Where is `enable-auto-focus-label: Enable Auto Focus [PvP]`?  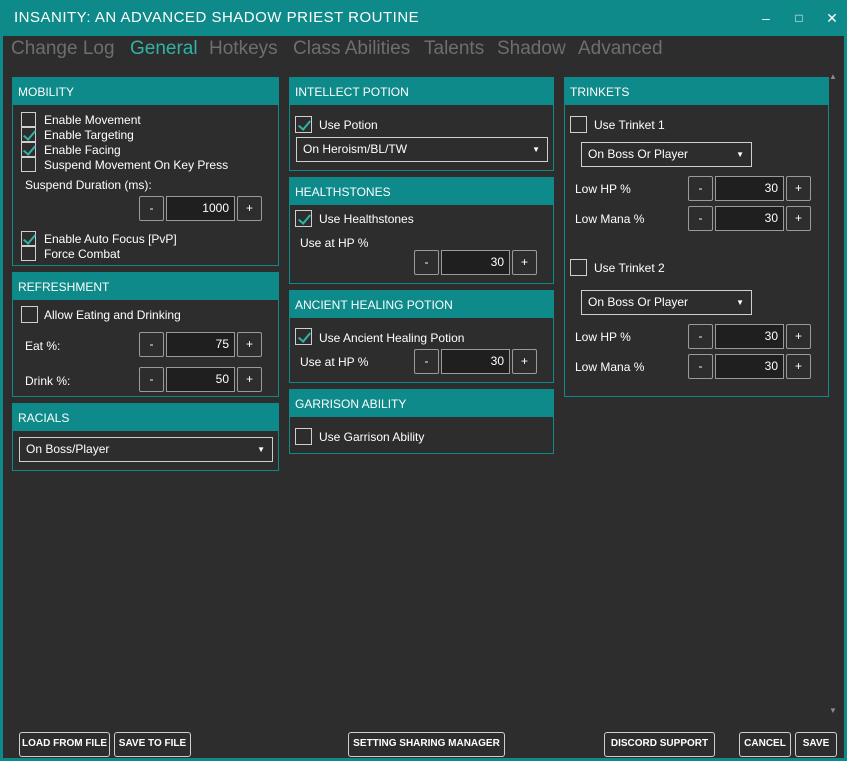 enable-auto-focus-label: Enable Auto Focus [PvP] is located at coordinates (110, 239).